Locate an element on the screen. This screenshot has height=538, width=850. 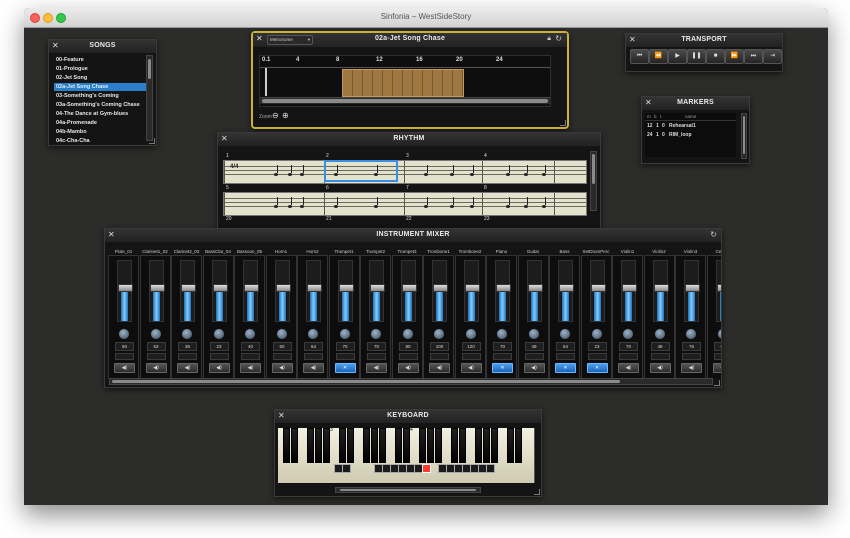
rhythm-staff: 4/4 is located at coordinates (405, 172).